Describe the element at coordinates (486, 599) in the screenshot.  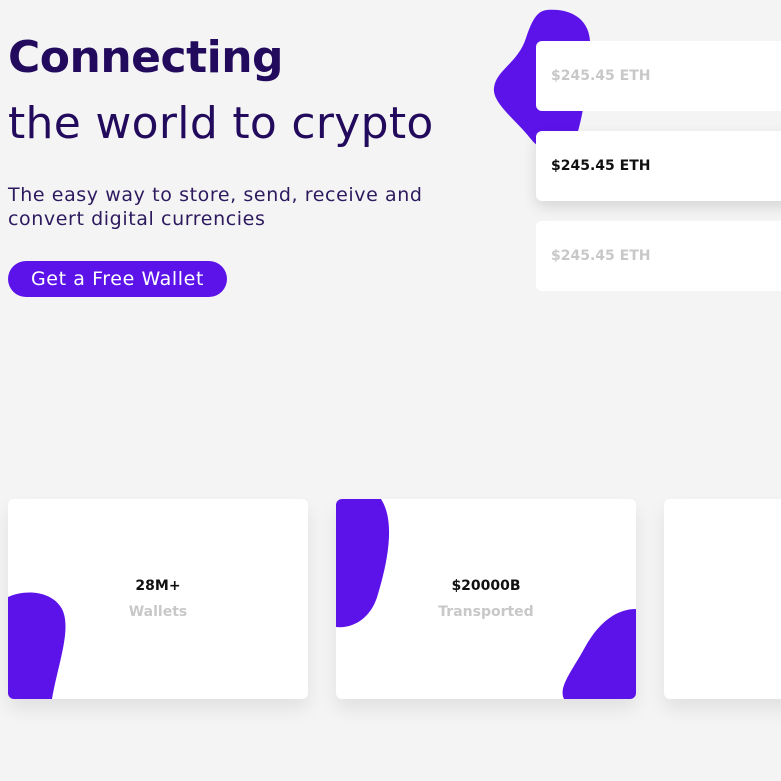
I see `stat-card-transported: $20000B Transported` at that location.